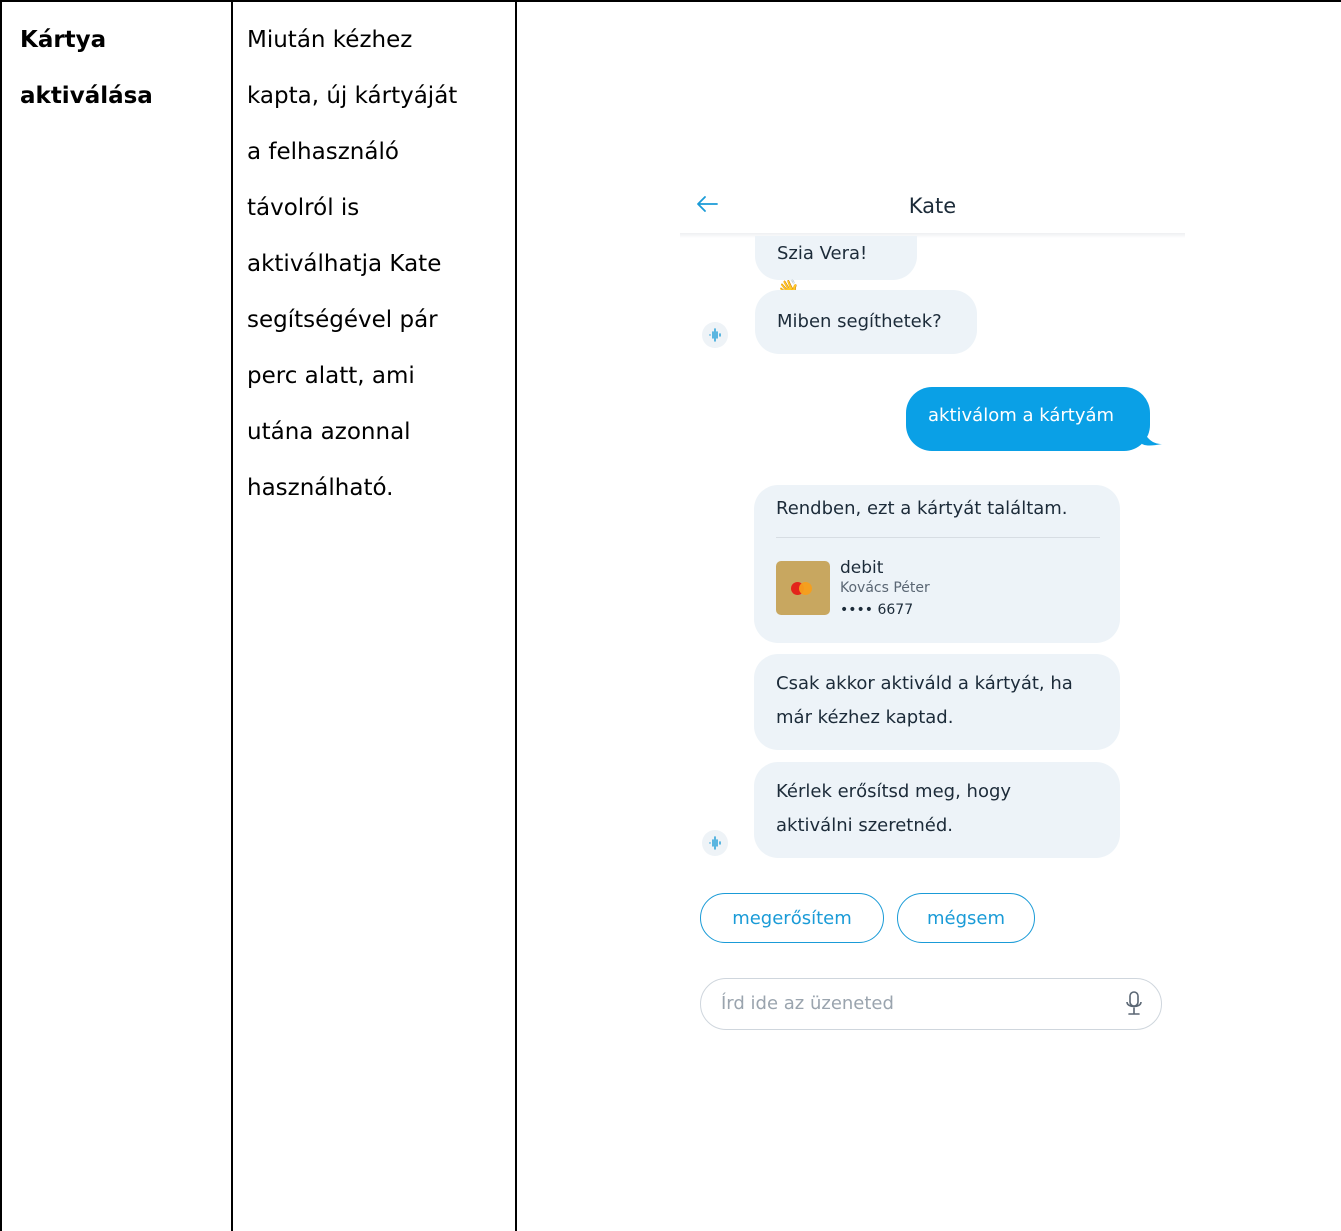  What do you see at coordinates (862, 568) in the screenshot?
I see `card-type: debit` at bounding box center [862, 568].